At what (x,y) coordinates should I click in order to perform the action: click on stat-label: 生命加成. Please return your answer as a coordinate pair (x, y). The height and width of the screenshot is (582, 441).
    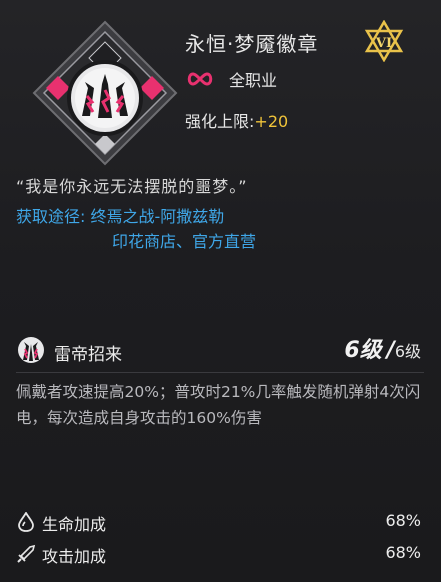
    Looking at the image, I should click on (74, 524).